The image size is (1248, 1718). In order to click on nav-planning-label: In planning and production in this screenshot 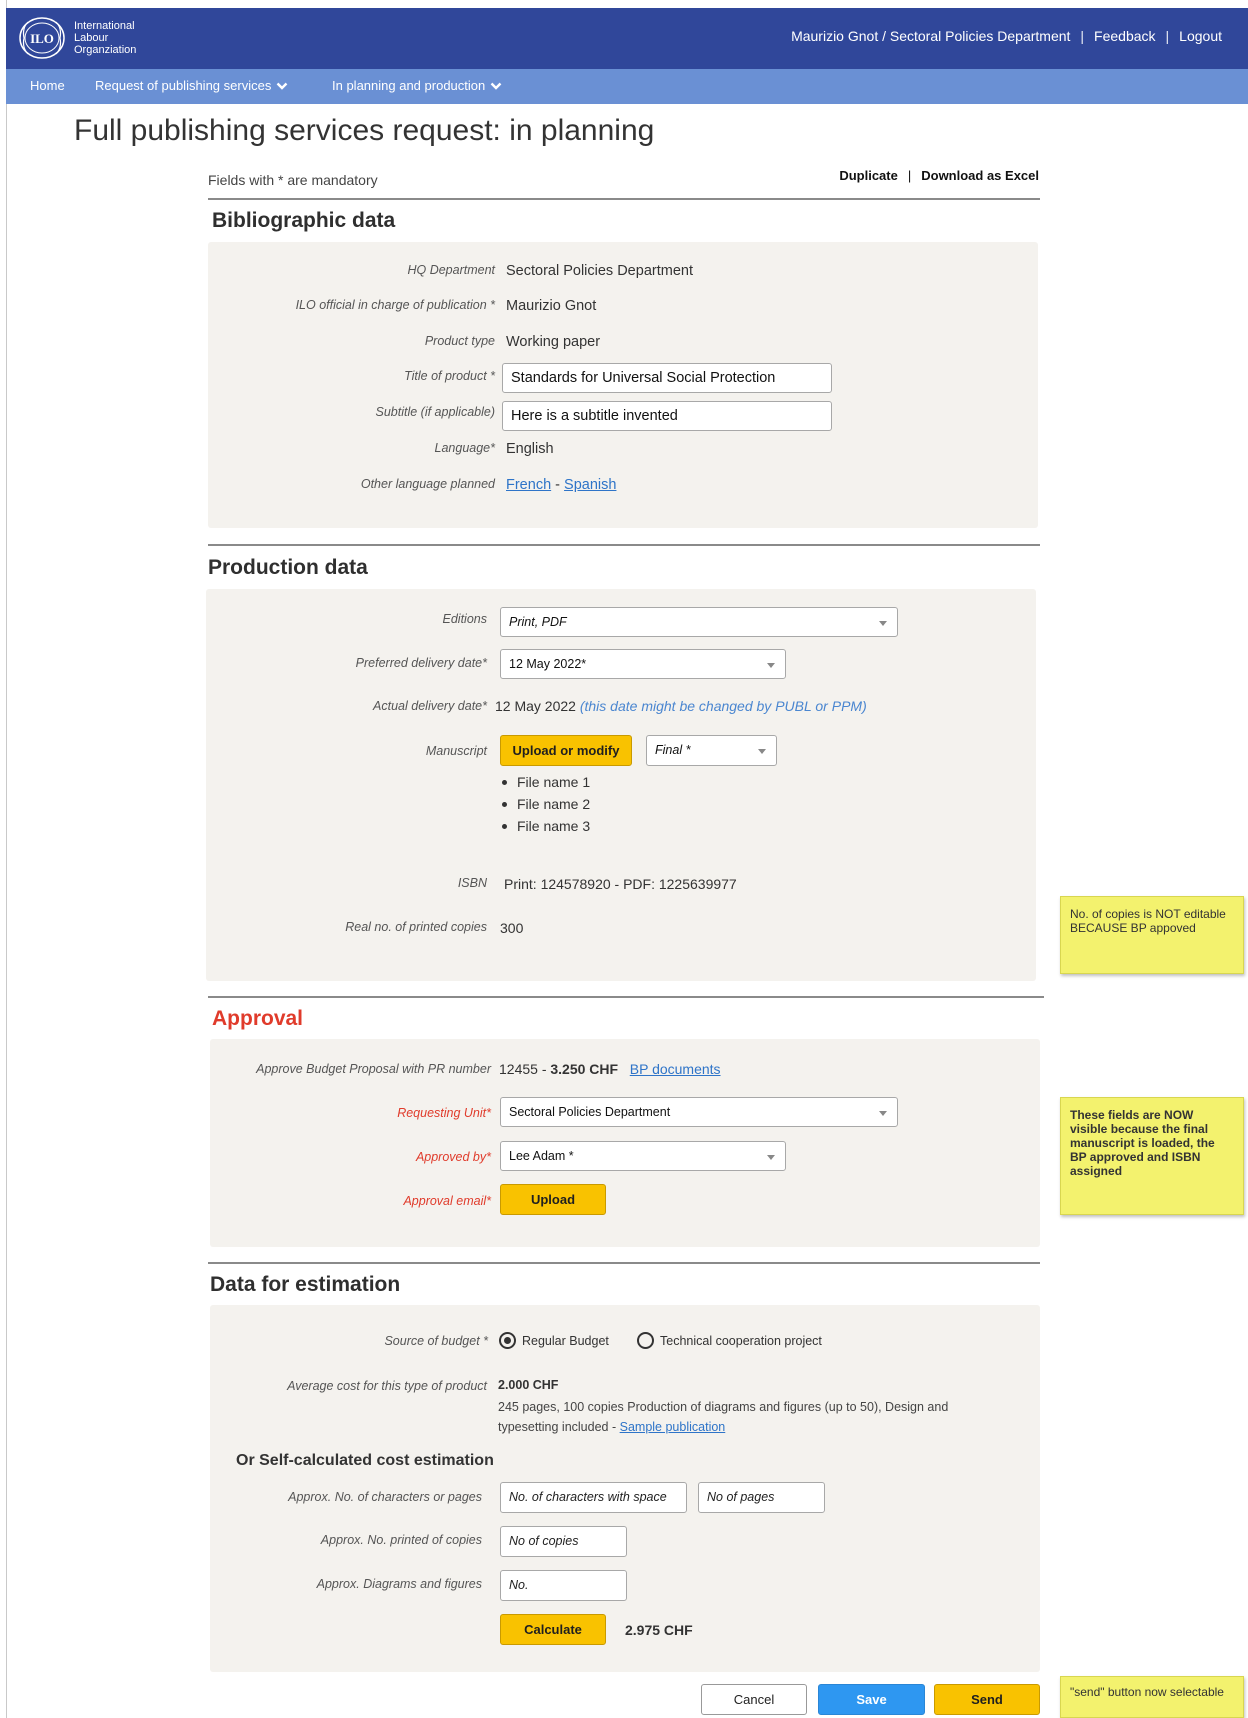, I will do `click(409, 85)`.